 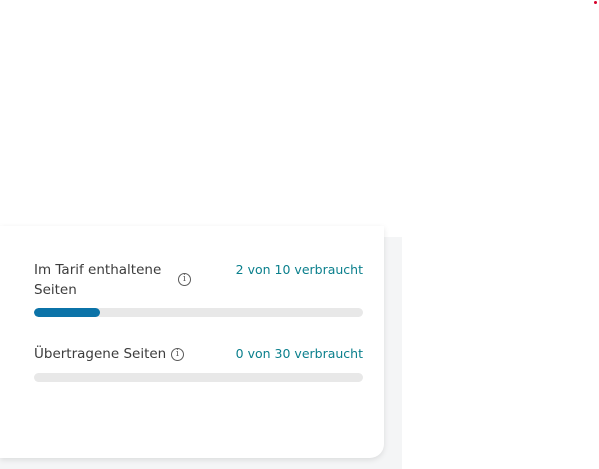 I want to click on transferred-pages-label: Übertragene Seiten, so click(x=100, y=354).